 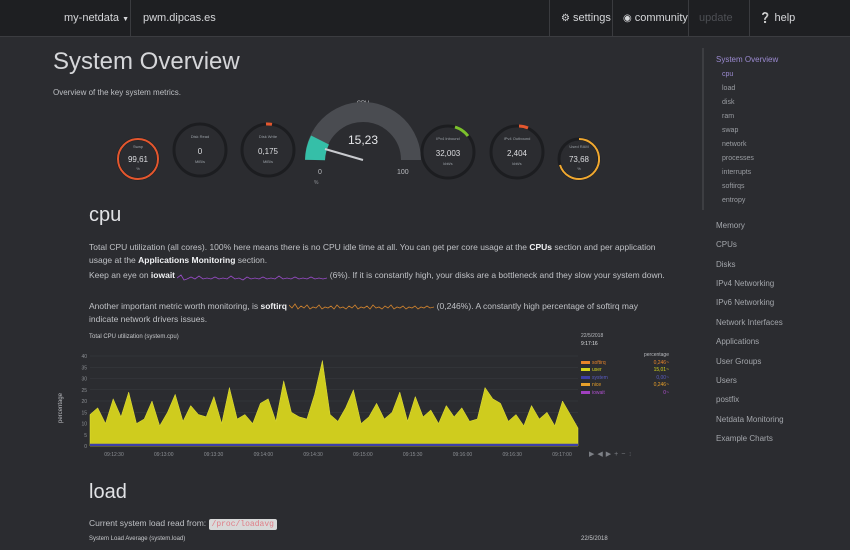 What do you see at coordinates (268, 150) in the screenshot?
I see `disk-write-gauge: Disk Write 0,175 MiB/s` at bounding box center [268, 150].